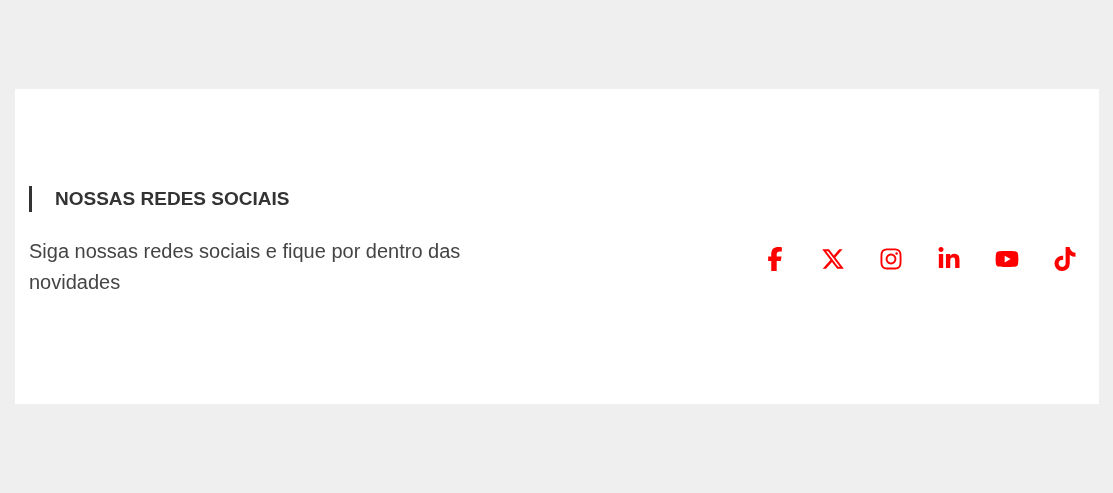 The height and width of the screenshot is (493, 1113). I want to click on x-icon, so click(833, 259).